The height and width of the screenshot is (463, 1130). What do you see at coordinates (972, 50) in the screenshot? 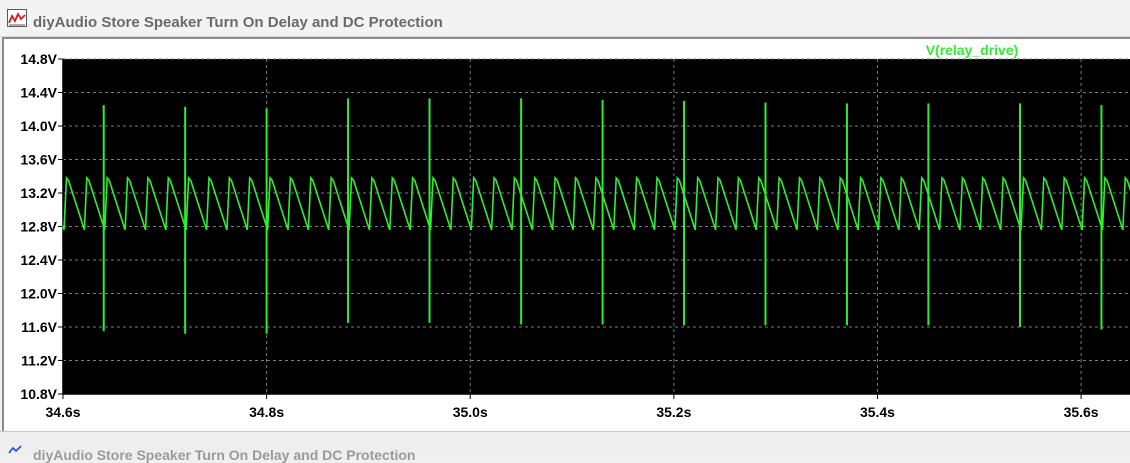
I see `legend-label-relay-drive: V(relay_drive)` at bounding box center [972, 50].